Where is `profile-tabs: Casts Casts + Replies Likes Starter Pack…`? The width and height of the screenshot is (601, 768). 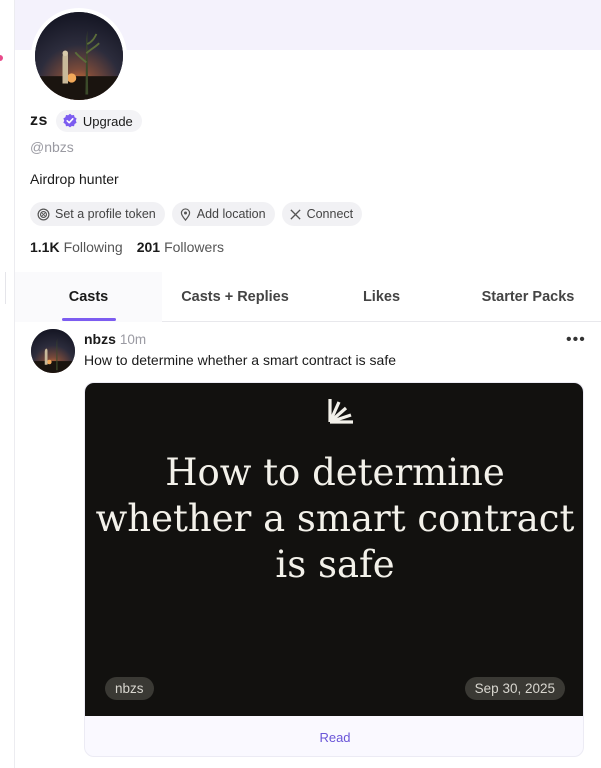
profile-tabs: Casts Casts + Replies Likes Starter Pack… is located at coordinates (308, 297).